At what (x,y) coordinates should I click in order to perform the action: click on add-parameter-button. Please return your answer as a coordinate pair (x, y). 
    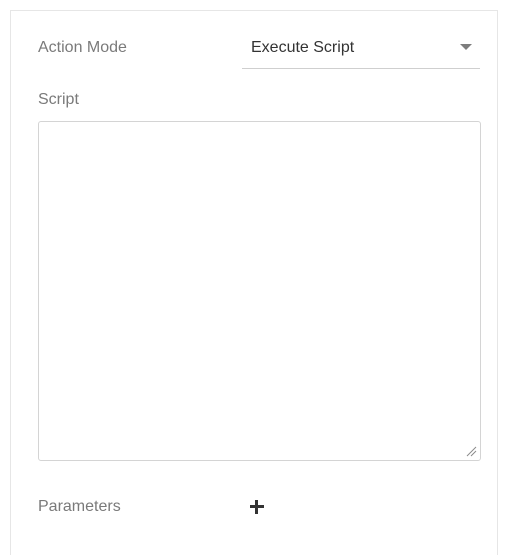
    Looking at the image, I should click on (257, 507).